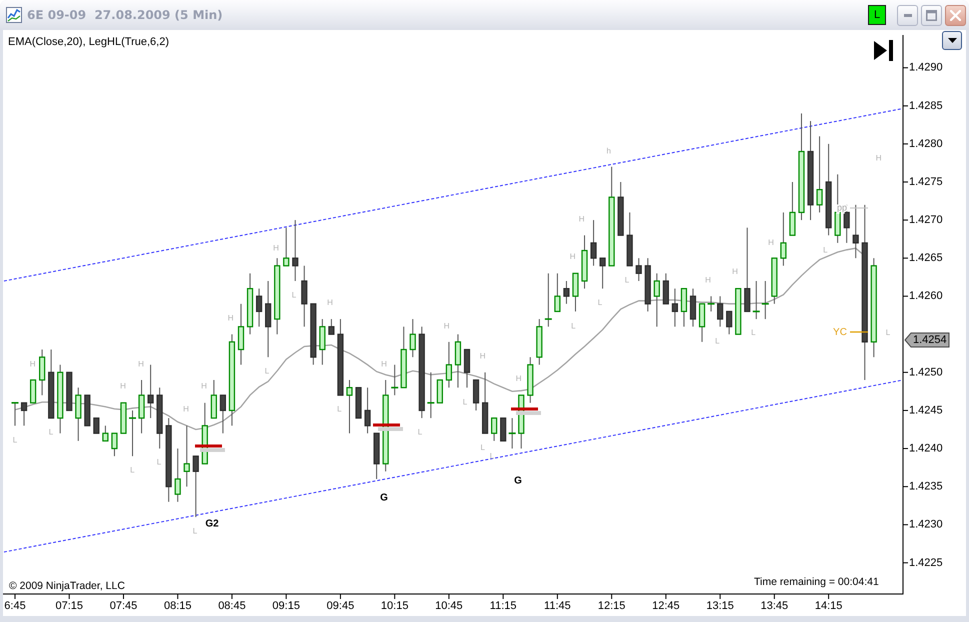  Describe the element at coordinates (557, 606) in the screenshot. I see `time-label: 11:45` at that location.